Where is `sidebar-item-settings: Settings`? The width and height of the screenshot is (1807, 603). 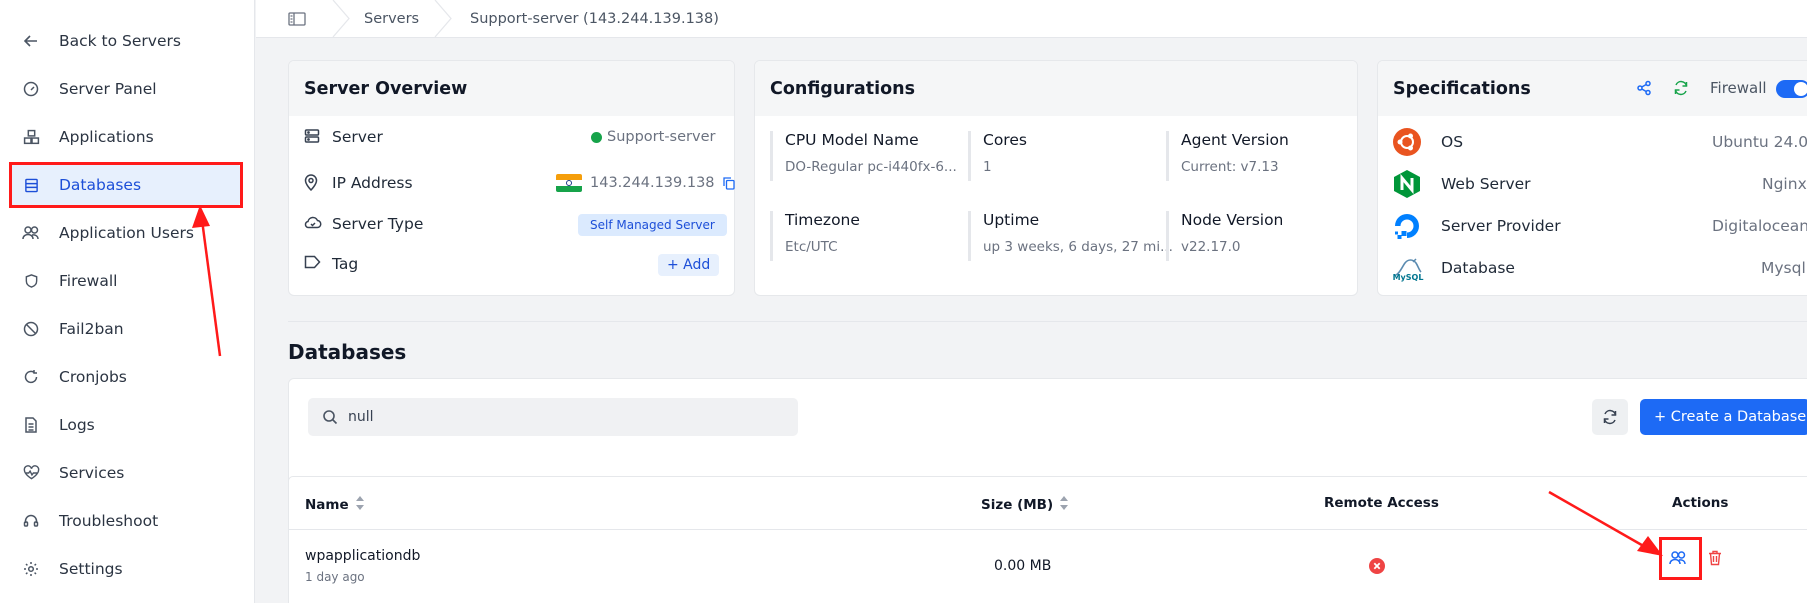
sidebar-item-settings: Settings is located at coordinates (125, 569).